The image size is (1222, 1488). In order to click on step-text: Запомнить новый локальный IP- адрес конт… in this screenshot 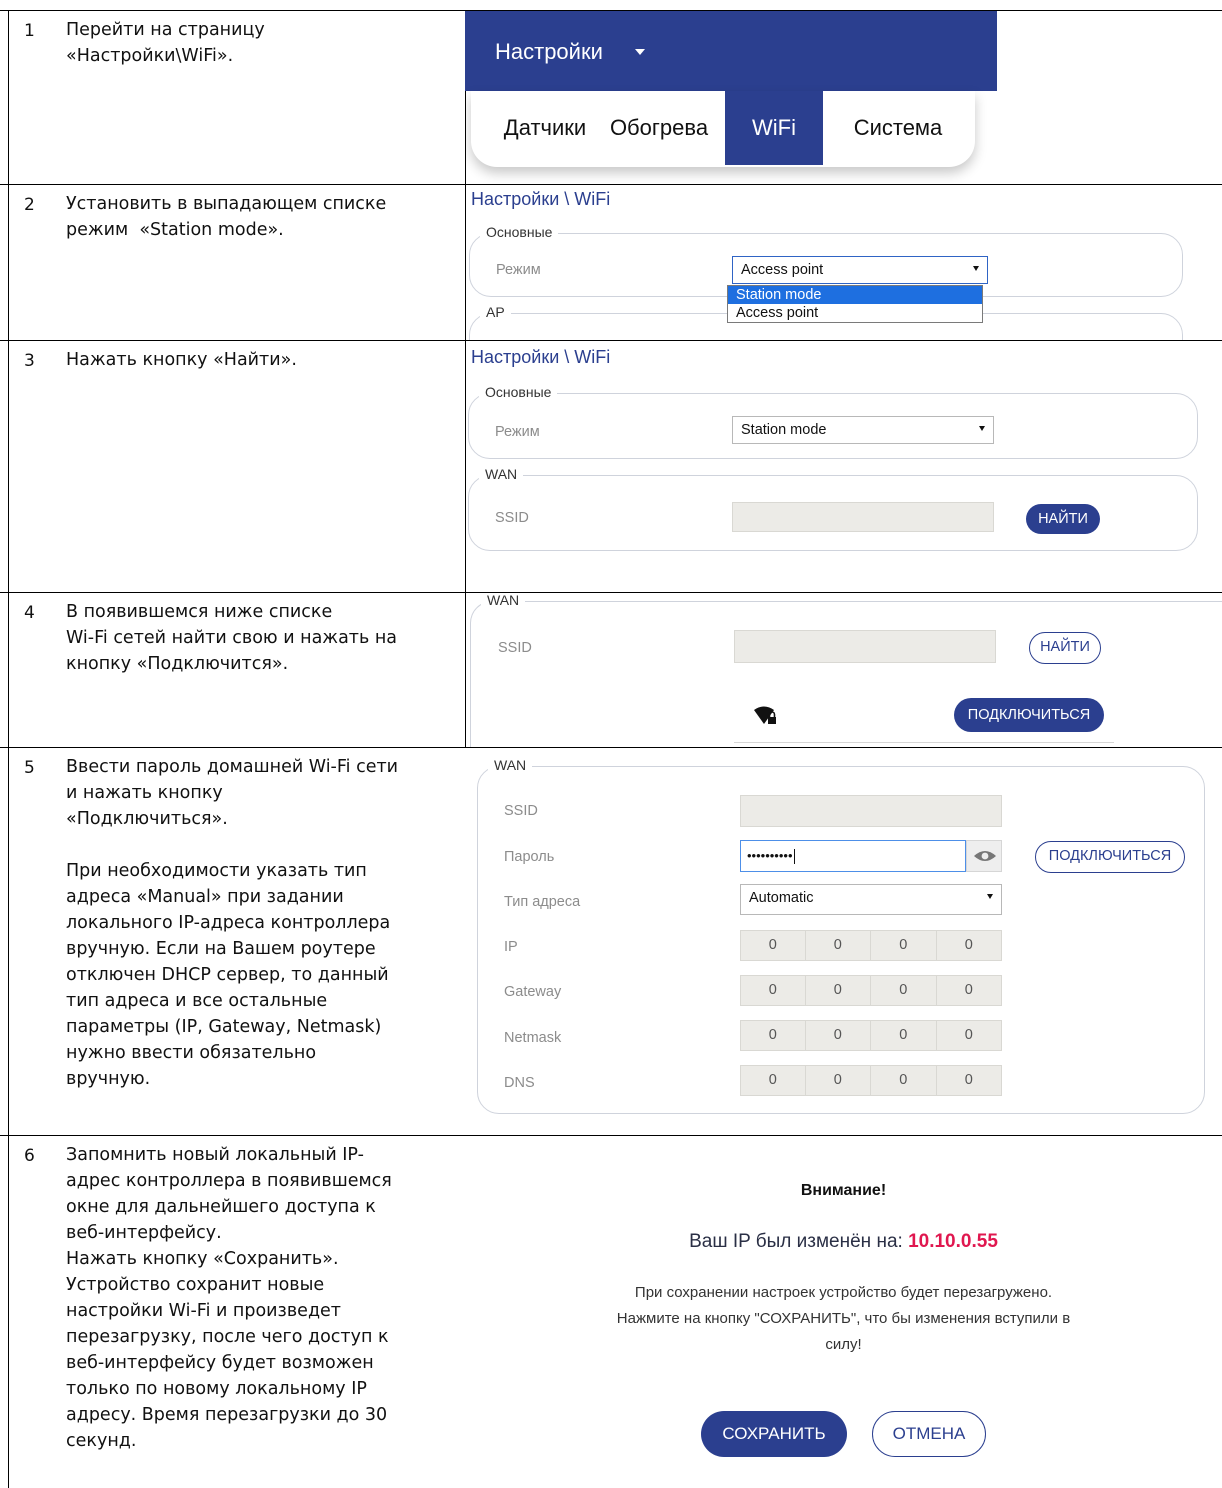, I will do `click(256, 1298)`.